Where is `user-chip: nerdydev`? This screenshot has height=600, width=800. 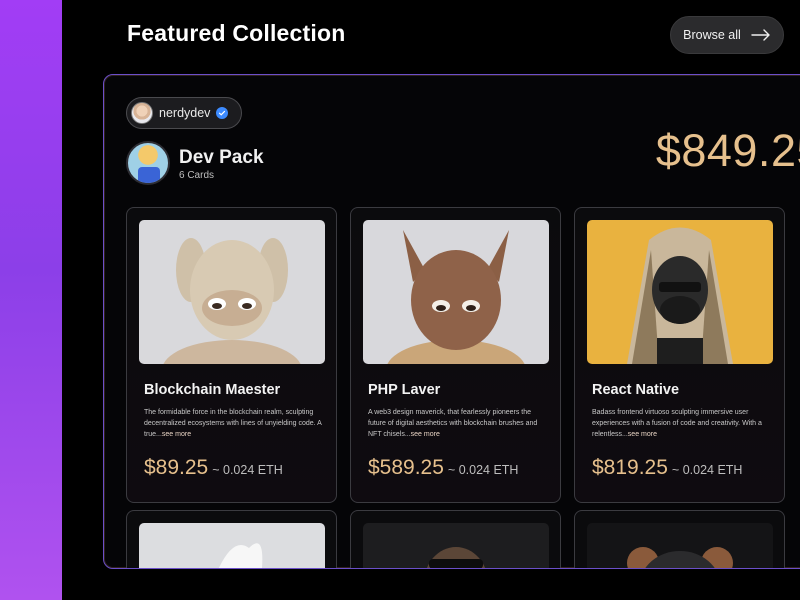 user-chip: nerdydev is located at coordinates (184, 113).